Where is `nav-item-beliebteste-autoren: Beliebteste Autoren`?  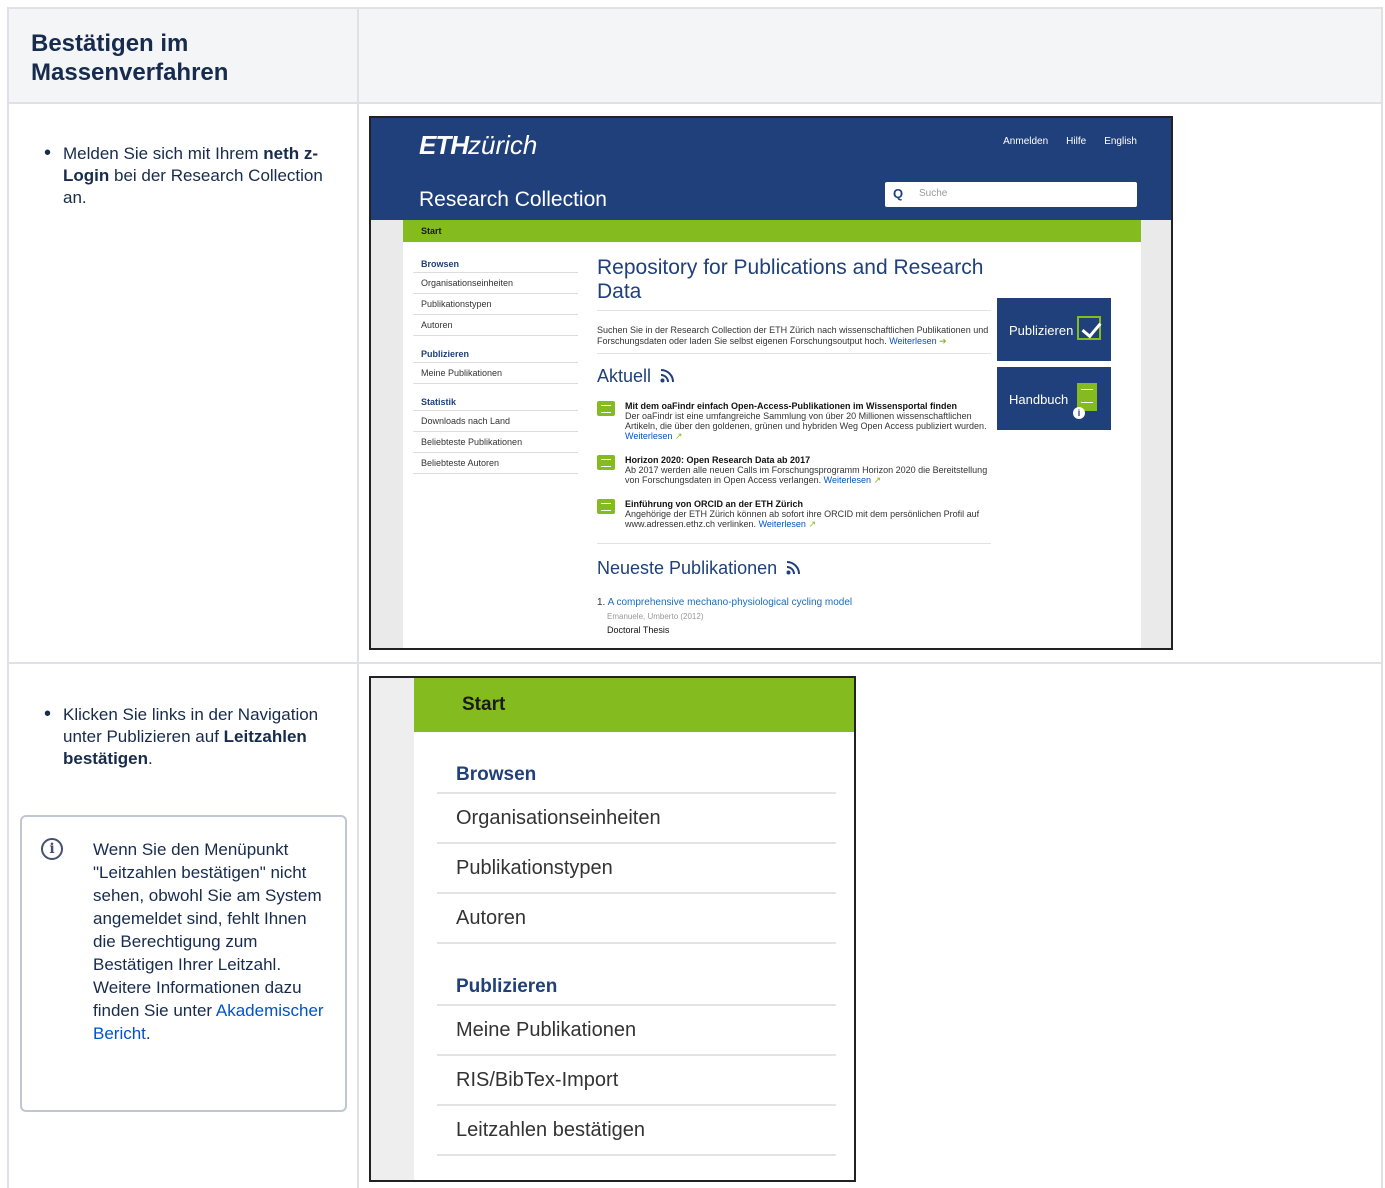
nav-item-beliebteste-autoren: Beliebteste Autoren is located at coordinates (495, 463).